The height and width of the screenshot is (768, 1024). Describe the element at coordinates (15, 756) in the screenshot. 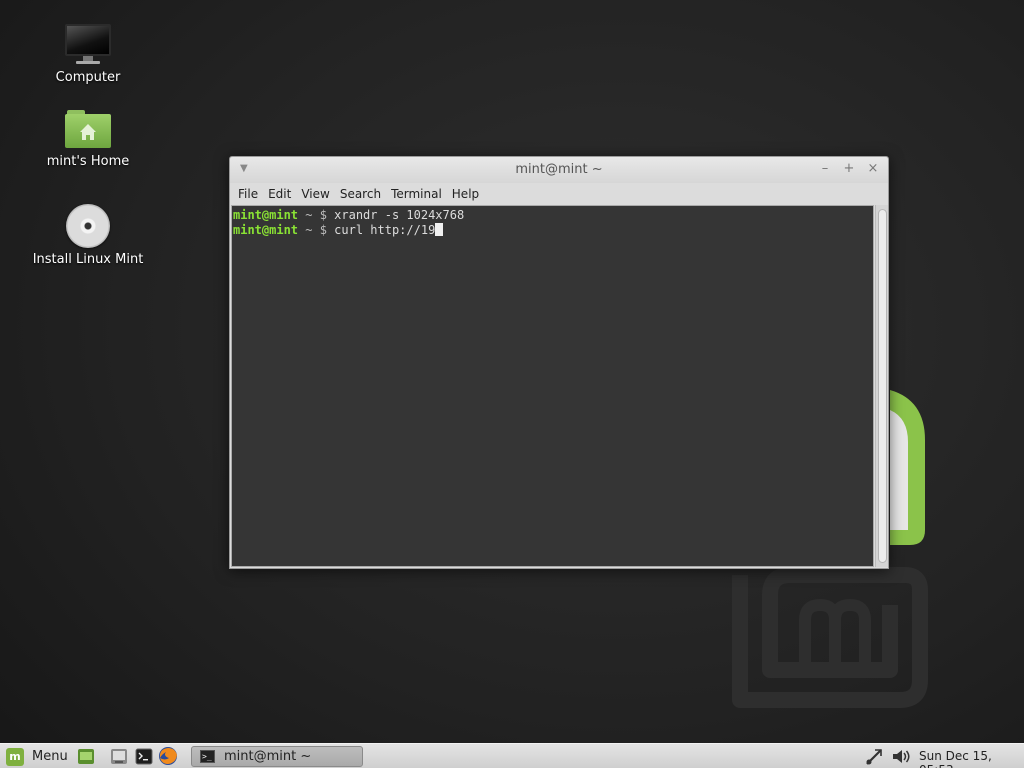

I see `mint-menu-icon: m` at that location.